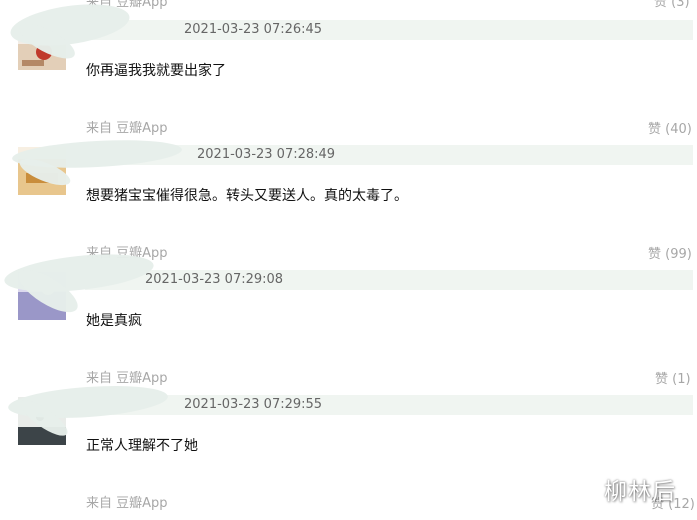 The width and height of the screenshot is (697, 520). What do you see at coordinates (214, 279) in the screenshot?
I see `comment-timestamp: 2021-03-23 07:29:08` at bounding box center [214, 279].